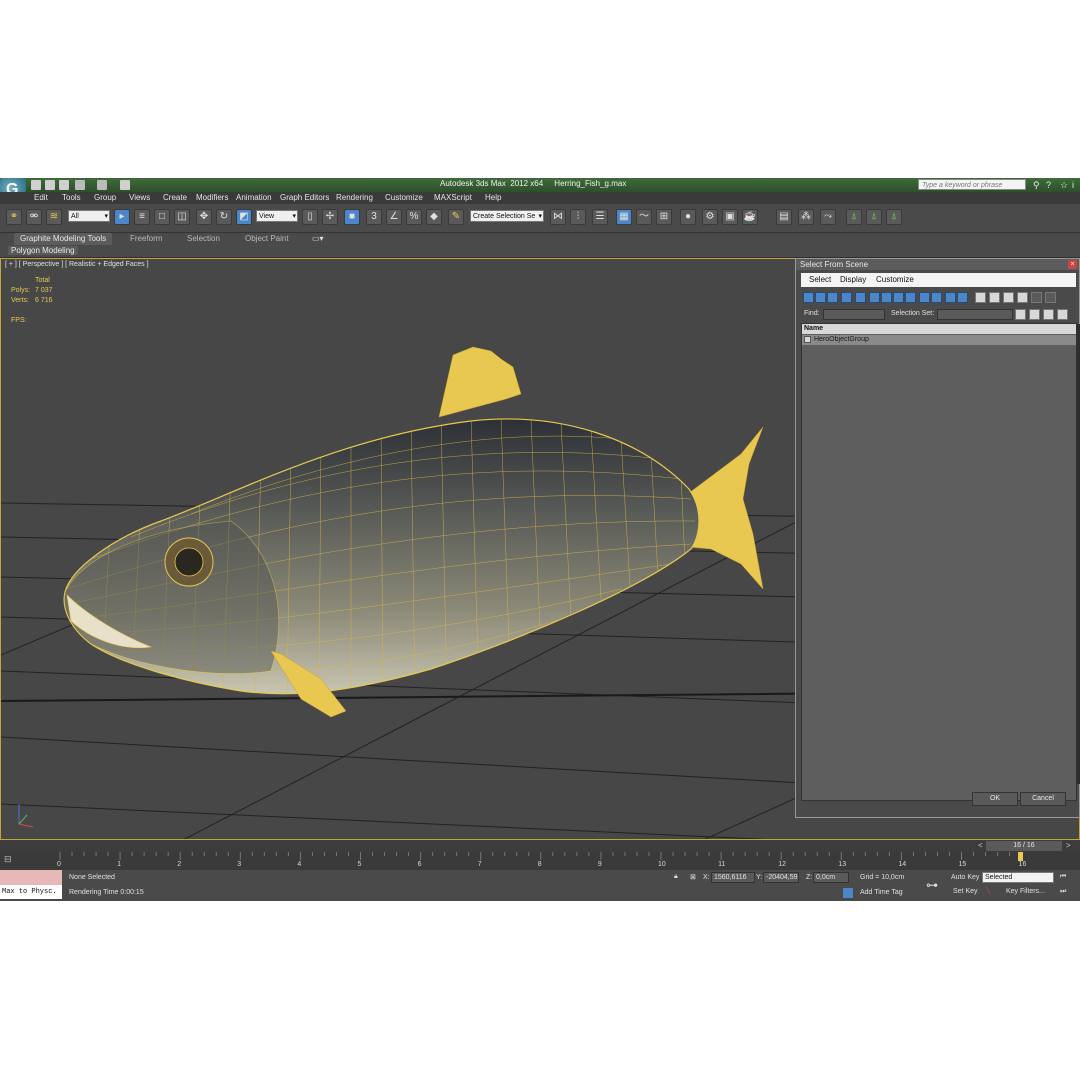 Image resolution: width=1080 pixels, height=1080 pixels. I want to click on display-groups-icon, so click(886, 297).